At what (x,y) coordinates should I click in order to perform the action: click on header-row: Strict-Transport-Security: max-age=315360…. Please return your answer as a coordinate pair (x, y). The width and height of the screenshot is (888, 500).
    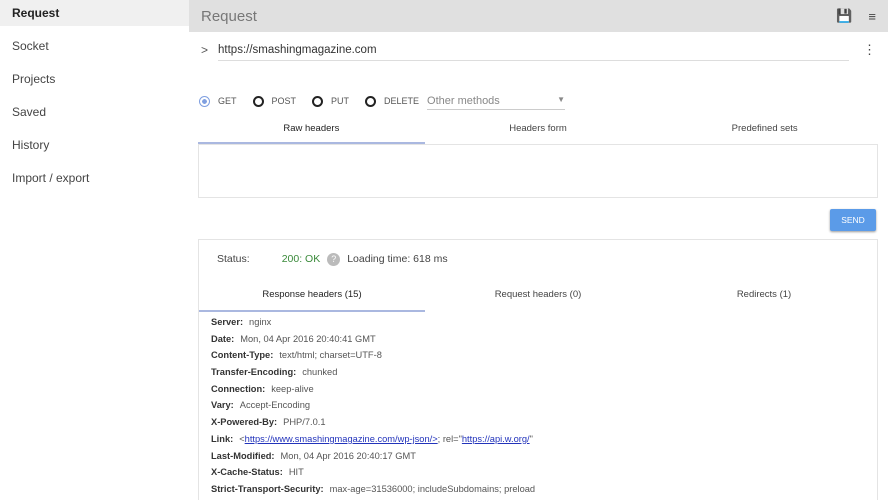
    Looking at the image, I should click on (538, 489).